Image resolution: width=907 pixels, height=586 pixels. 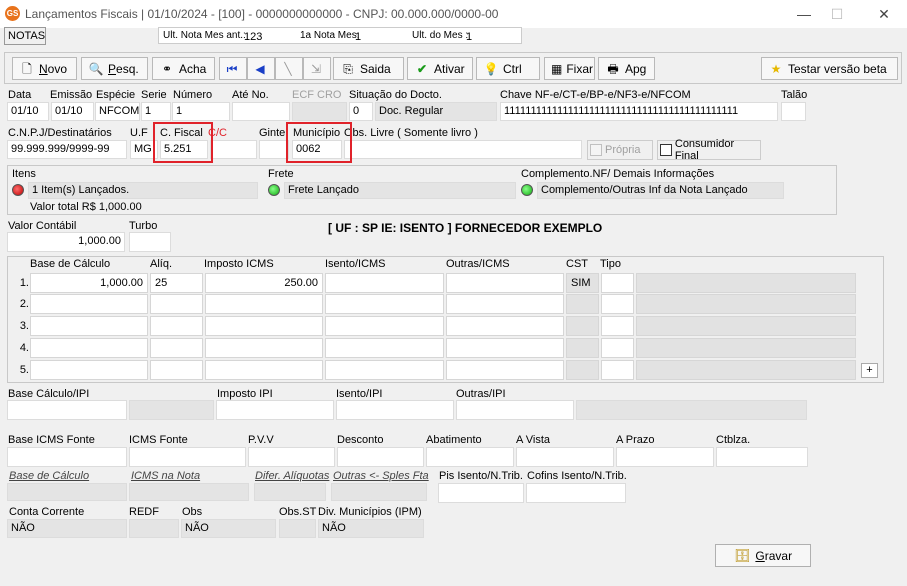 What do you see at coordinates (156, 111) in the screenshot?
I see `serie-field: 1` at bounding box center [156, 111].